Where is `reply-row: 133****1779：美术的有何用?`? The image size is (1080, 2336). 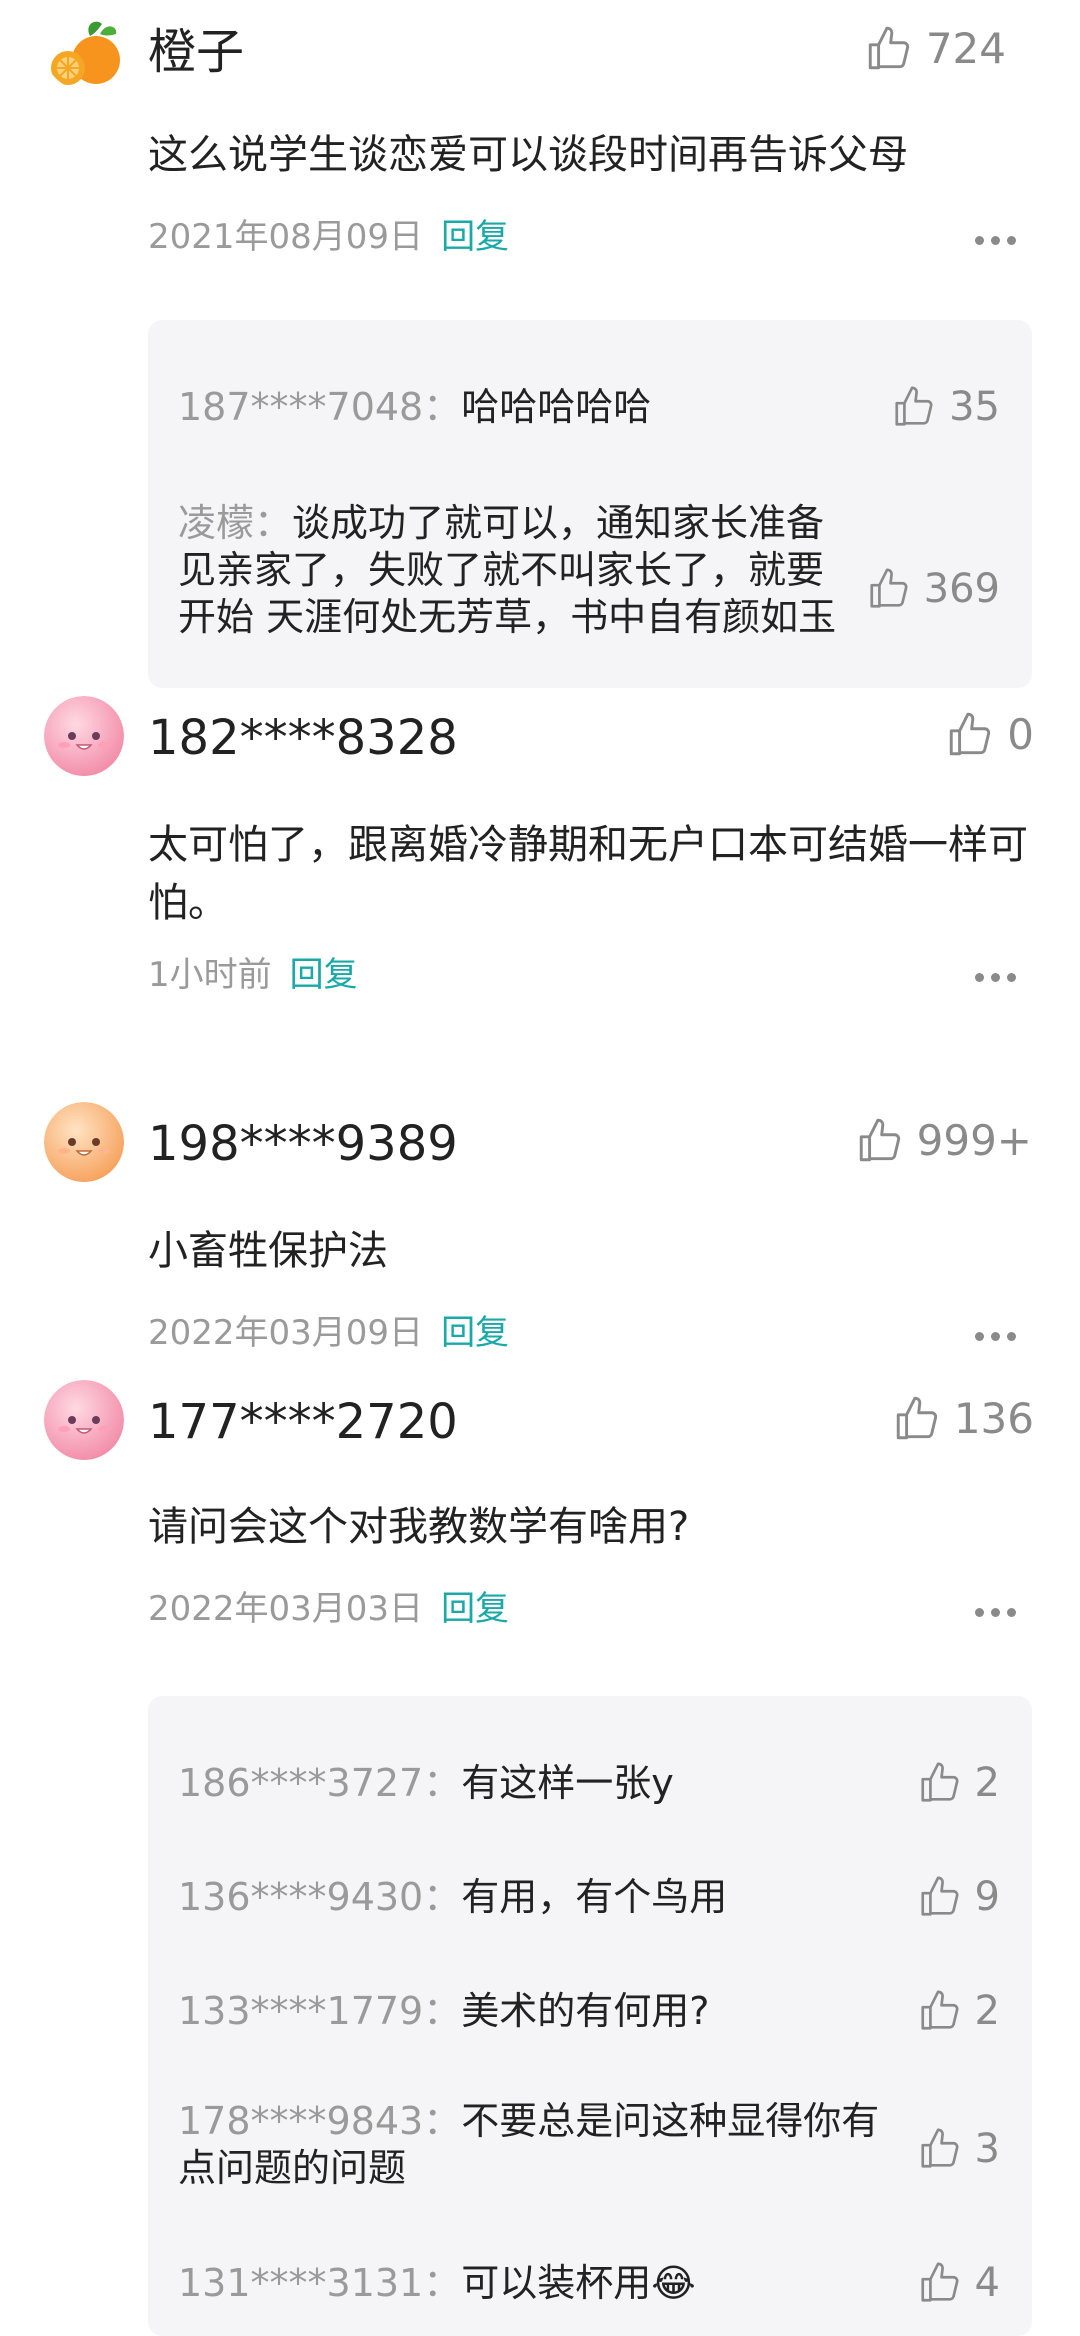 reply-row: 133****1779：美术的有何用? is located at coordinates (528, 2011).